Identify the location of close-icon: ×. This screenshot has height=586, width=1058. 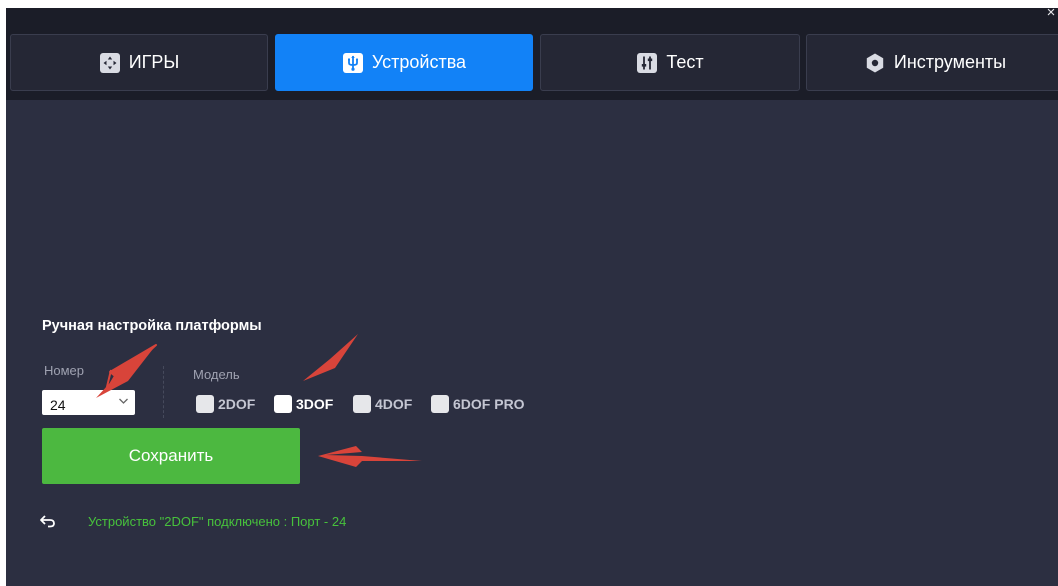
(1051, 14).